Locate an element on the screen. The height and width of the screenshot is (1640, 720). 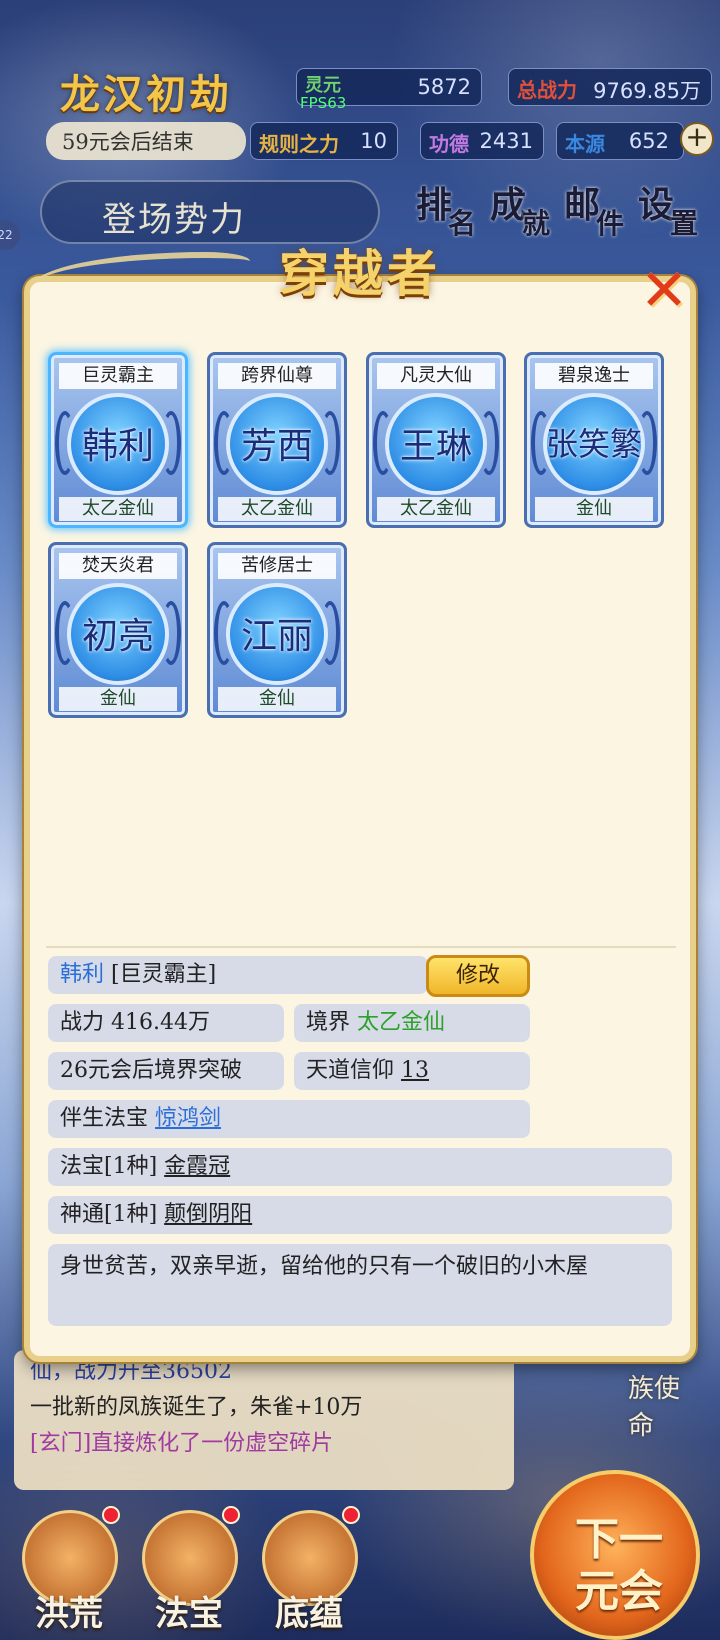
nav-treasure-label: 法宝 is located at coordinates (189, 1614).